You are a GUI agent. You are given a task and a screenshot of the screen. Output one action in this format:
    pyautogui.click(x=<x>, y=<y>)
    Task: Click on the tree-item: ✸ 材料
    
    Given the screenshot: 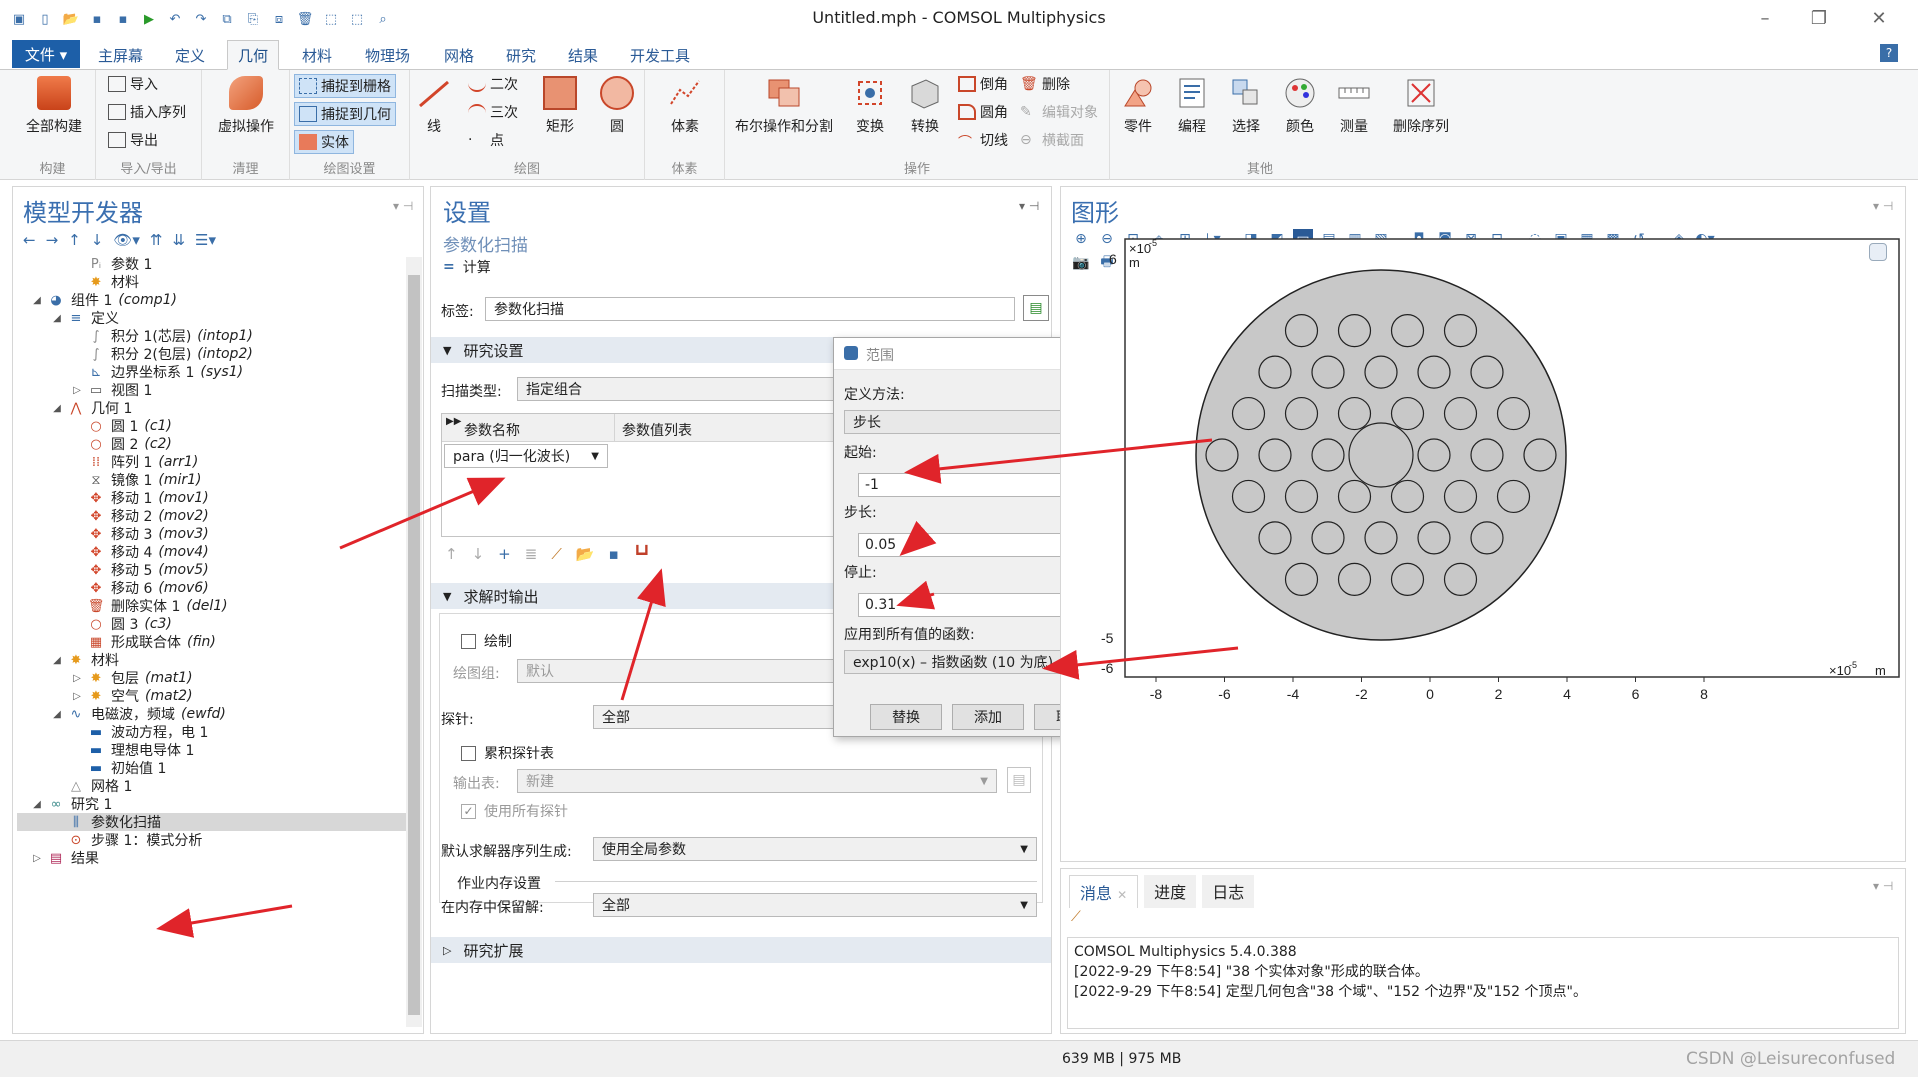 What is the action you would take?
    pyautogui.click(x=212, y=282)
    